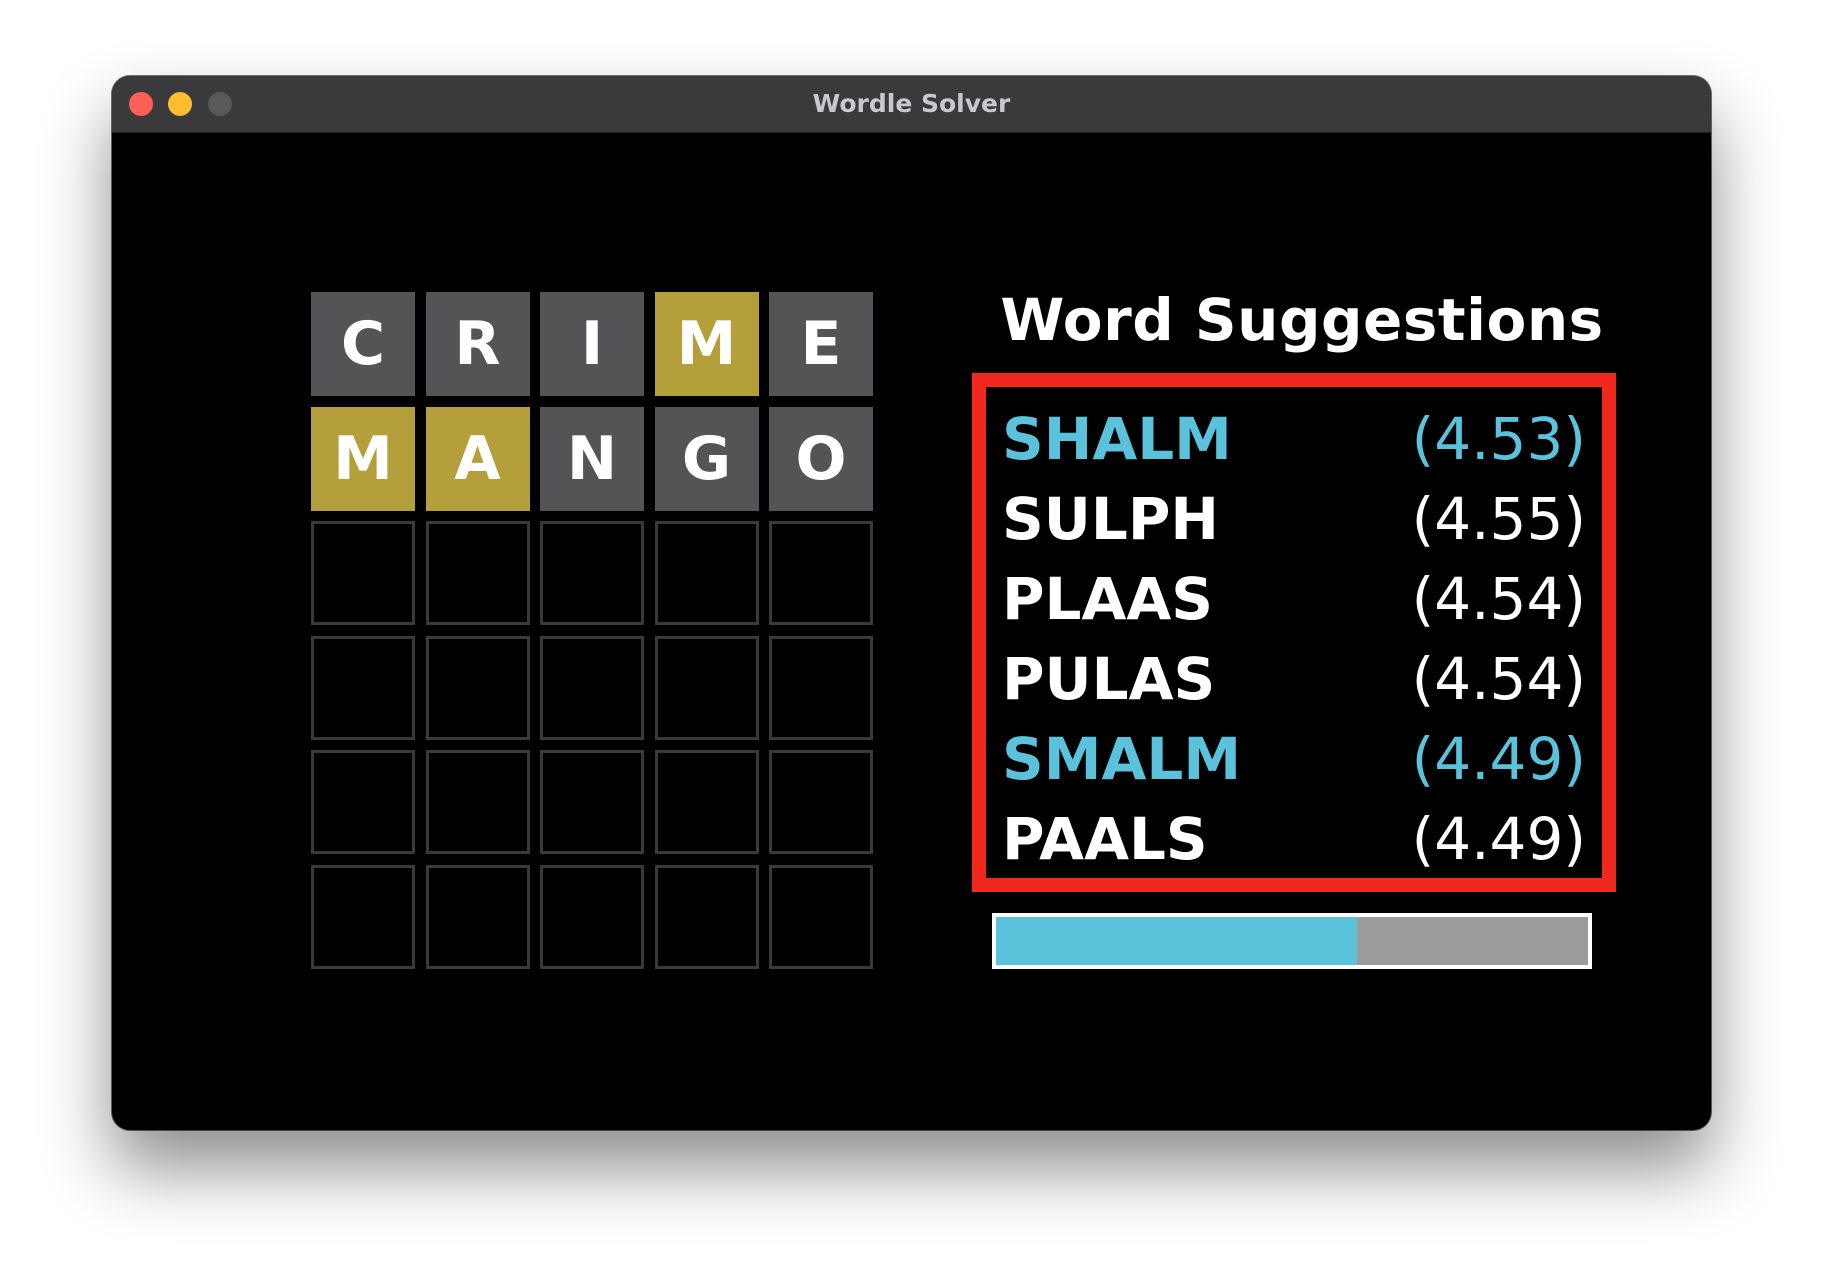  I want to click on title-bar: Wordle Solver, so click(911, 104).